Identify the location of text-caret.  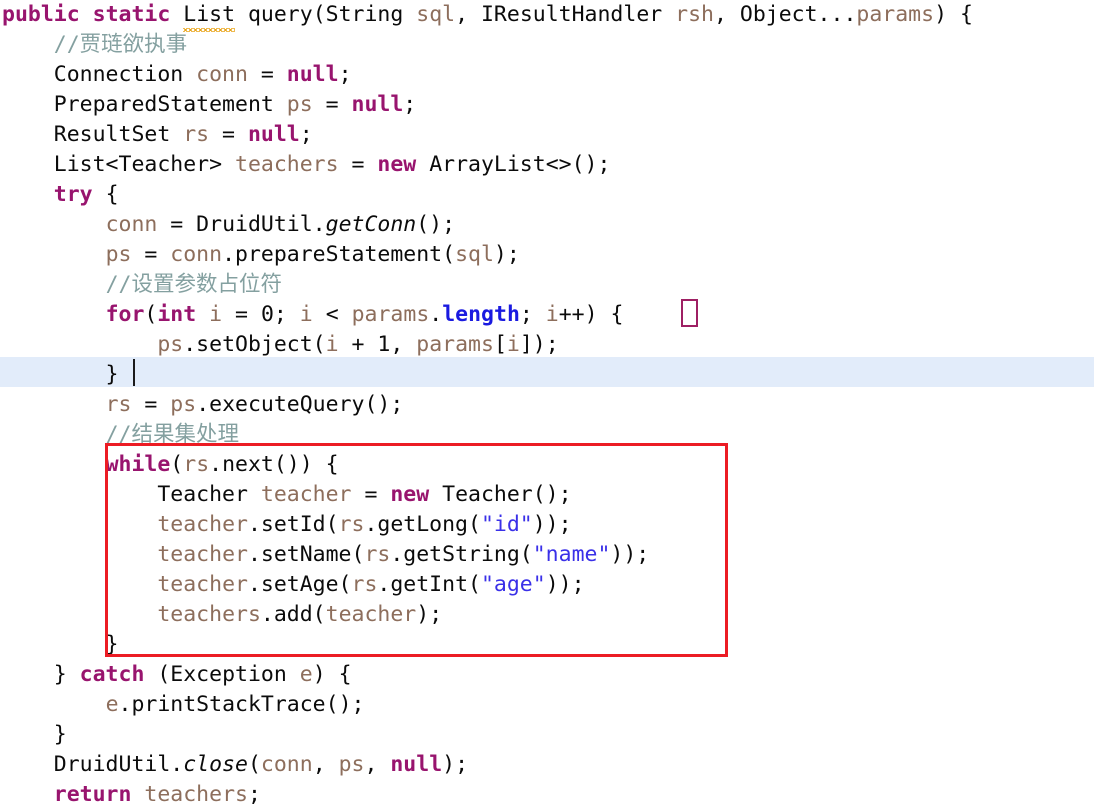
(134, 372).